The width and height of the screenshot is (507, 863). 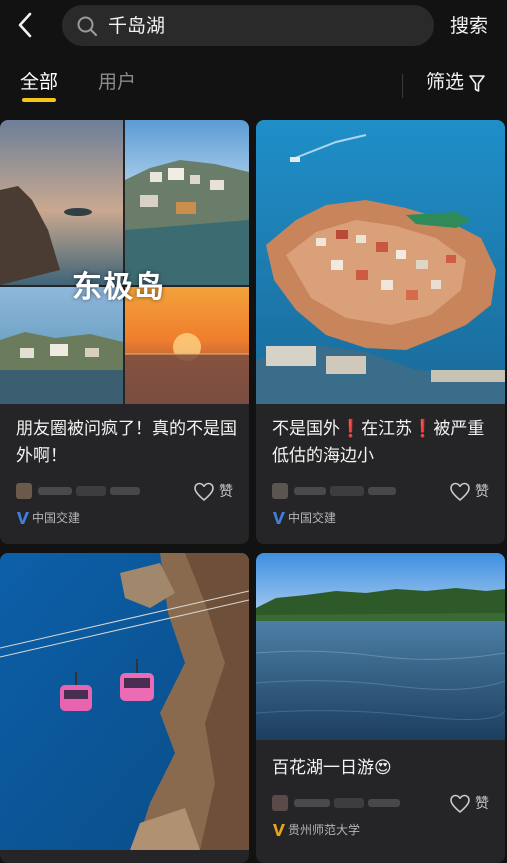 What do you see at coordinates (87, 26) in the screenshot?
I see `search-icon` at bounding box center [87, 26].